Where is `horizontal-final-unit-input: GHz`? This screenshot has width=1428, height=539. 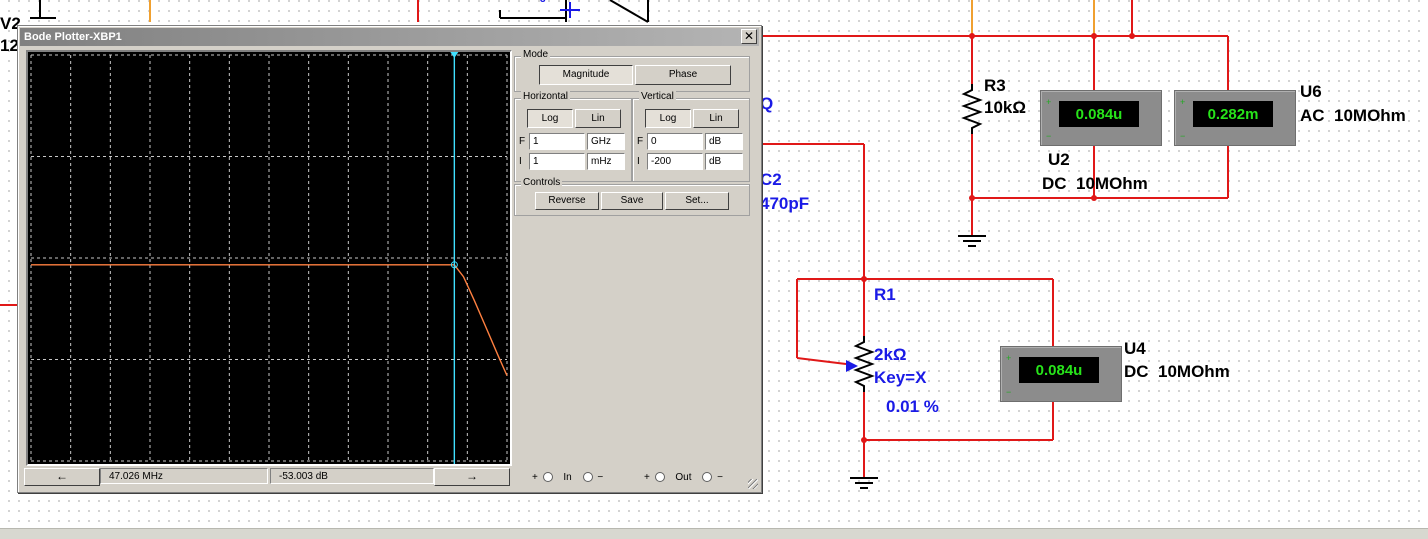
horizontal-final-unit-input: GHz is located at coordinates (606, 141).